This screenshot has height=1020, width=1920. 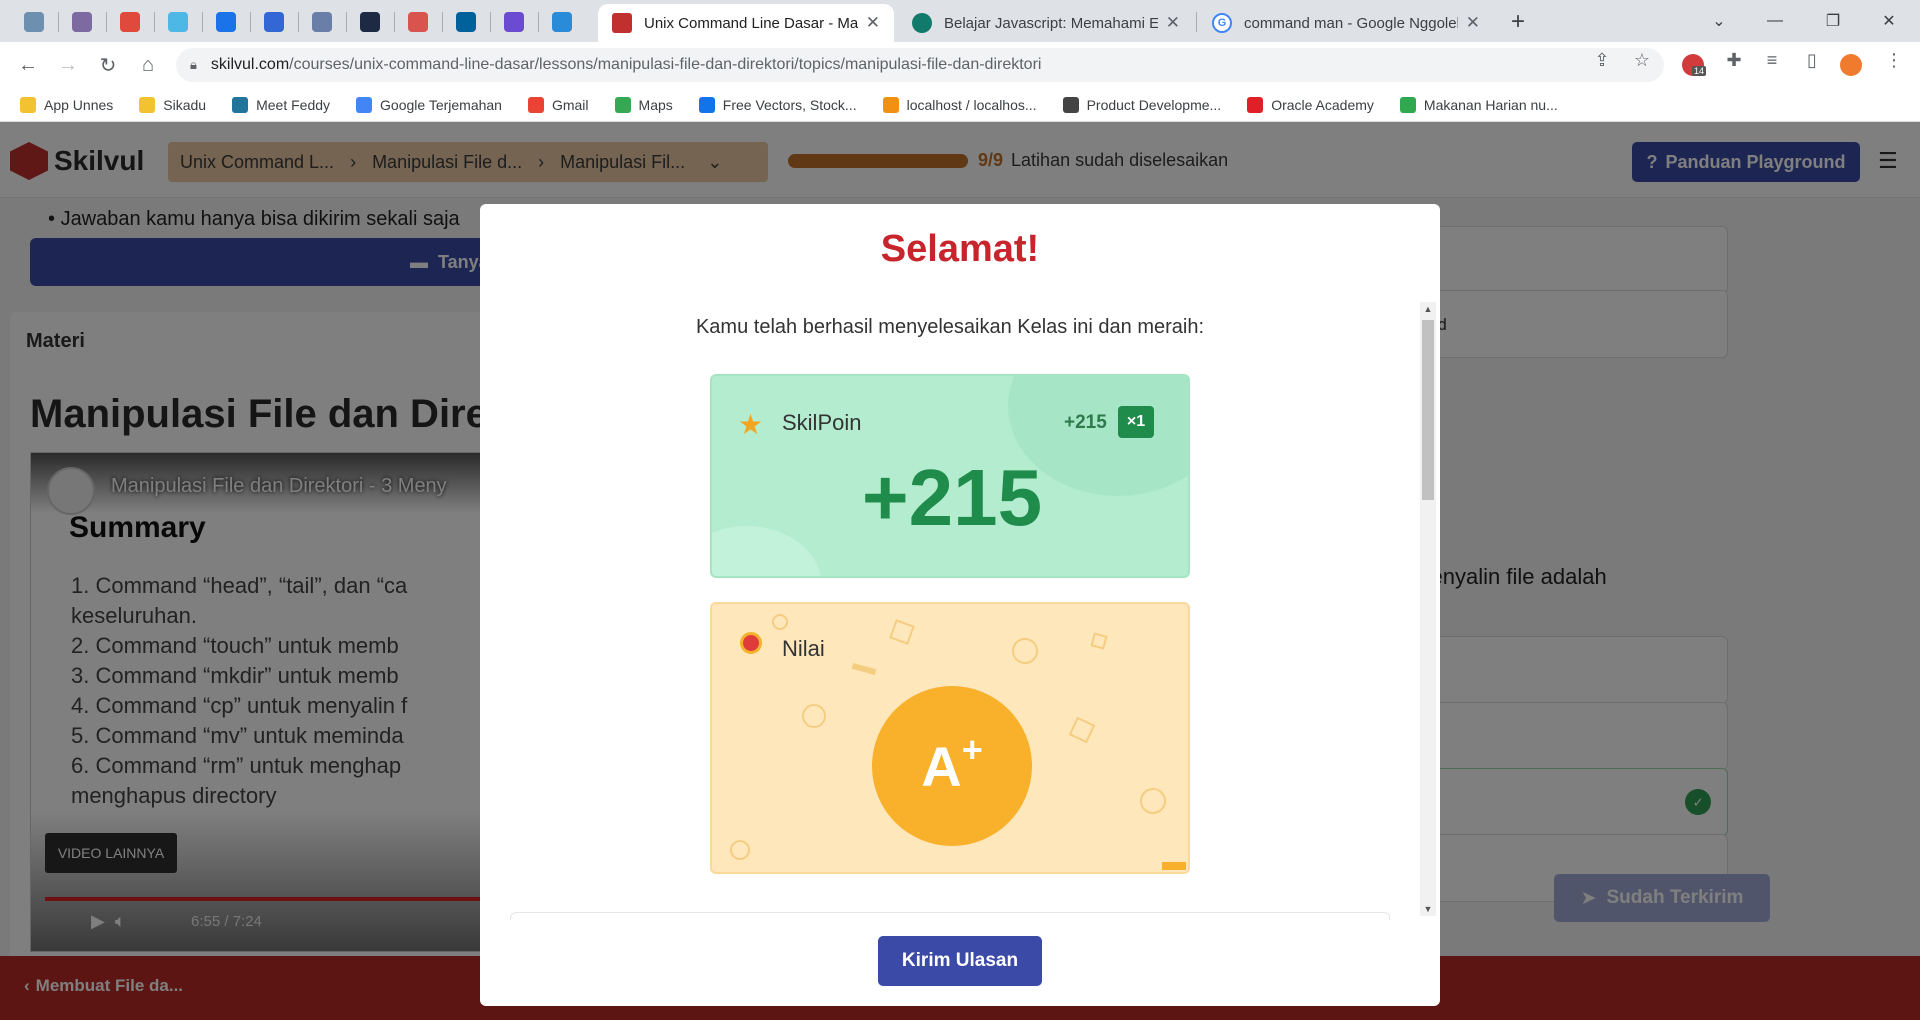 I want to click on bookmark-item: Sikadu, so click(x=173, y=104).